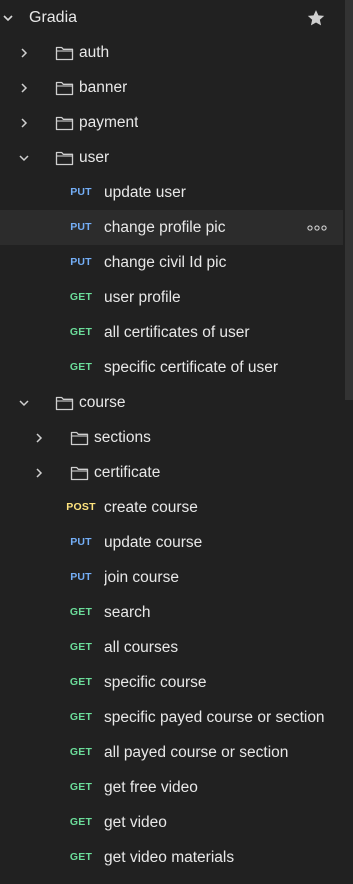  I want to click on request-all-payed-course-or-section: GET all payed course or section, so click(171, 752).